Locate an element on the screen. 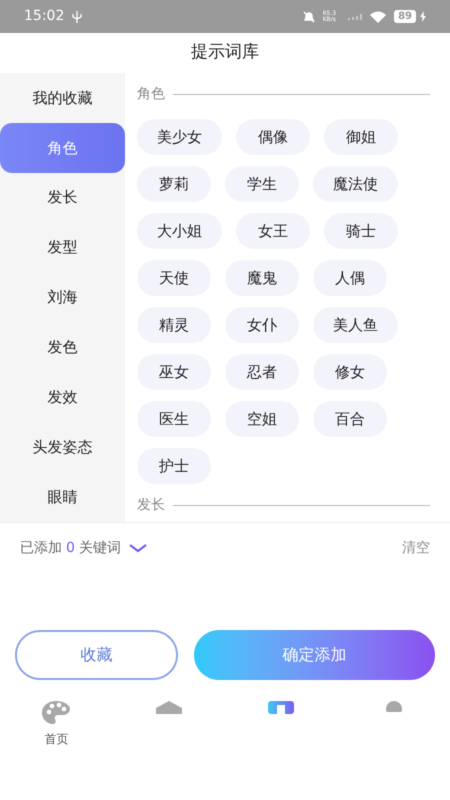  keyword-chip: 护士 is located at coordinates (174, 466).